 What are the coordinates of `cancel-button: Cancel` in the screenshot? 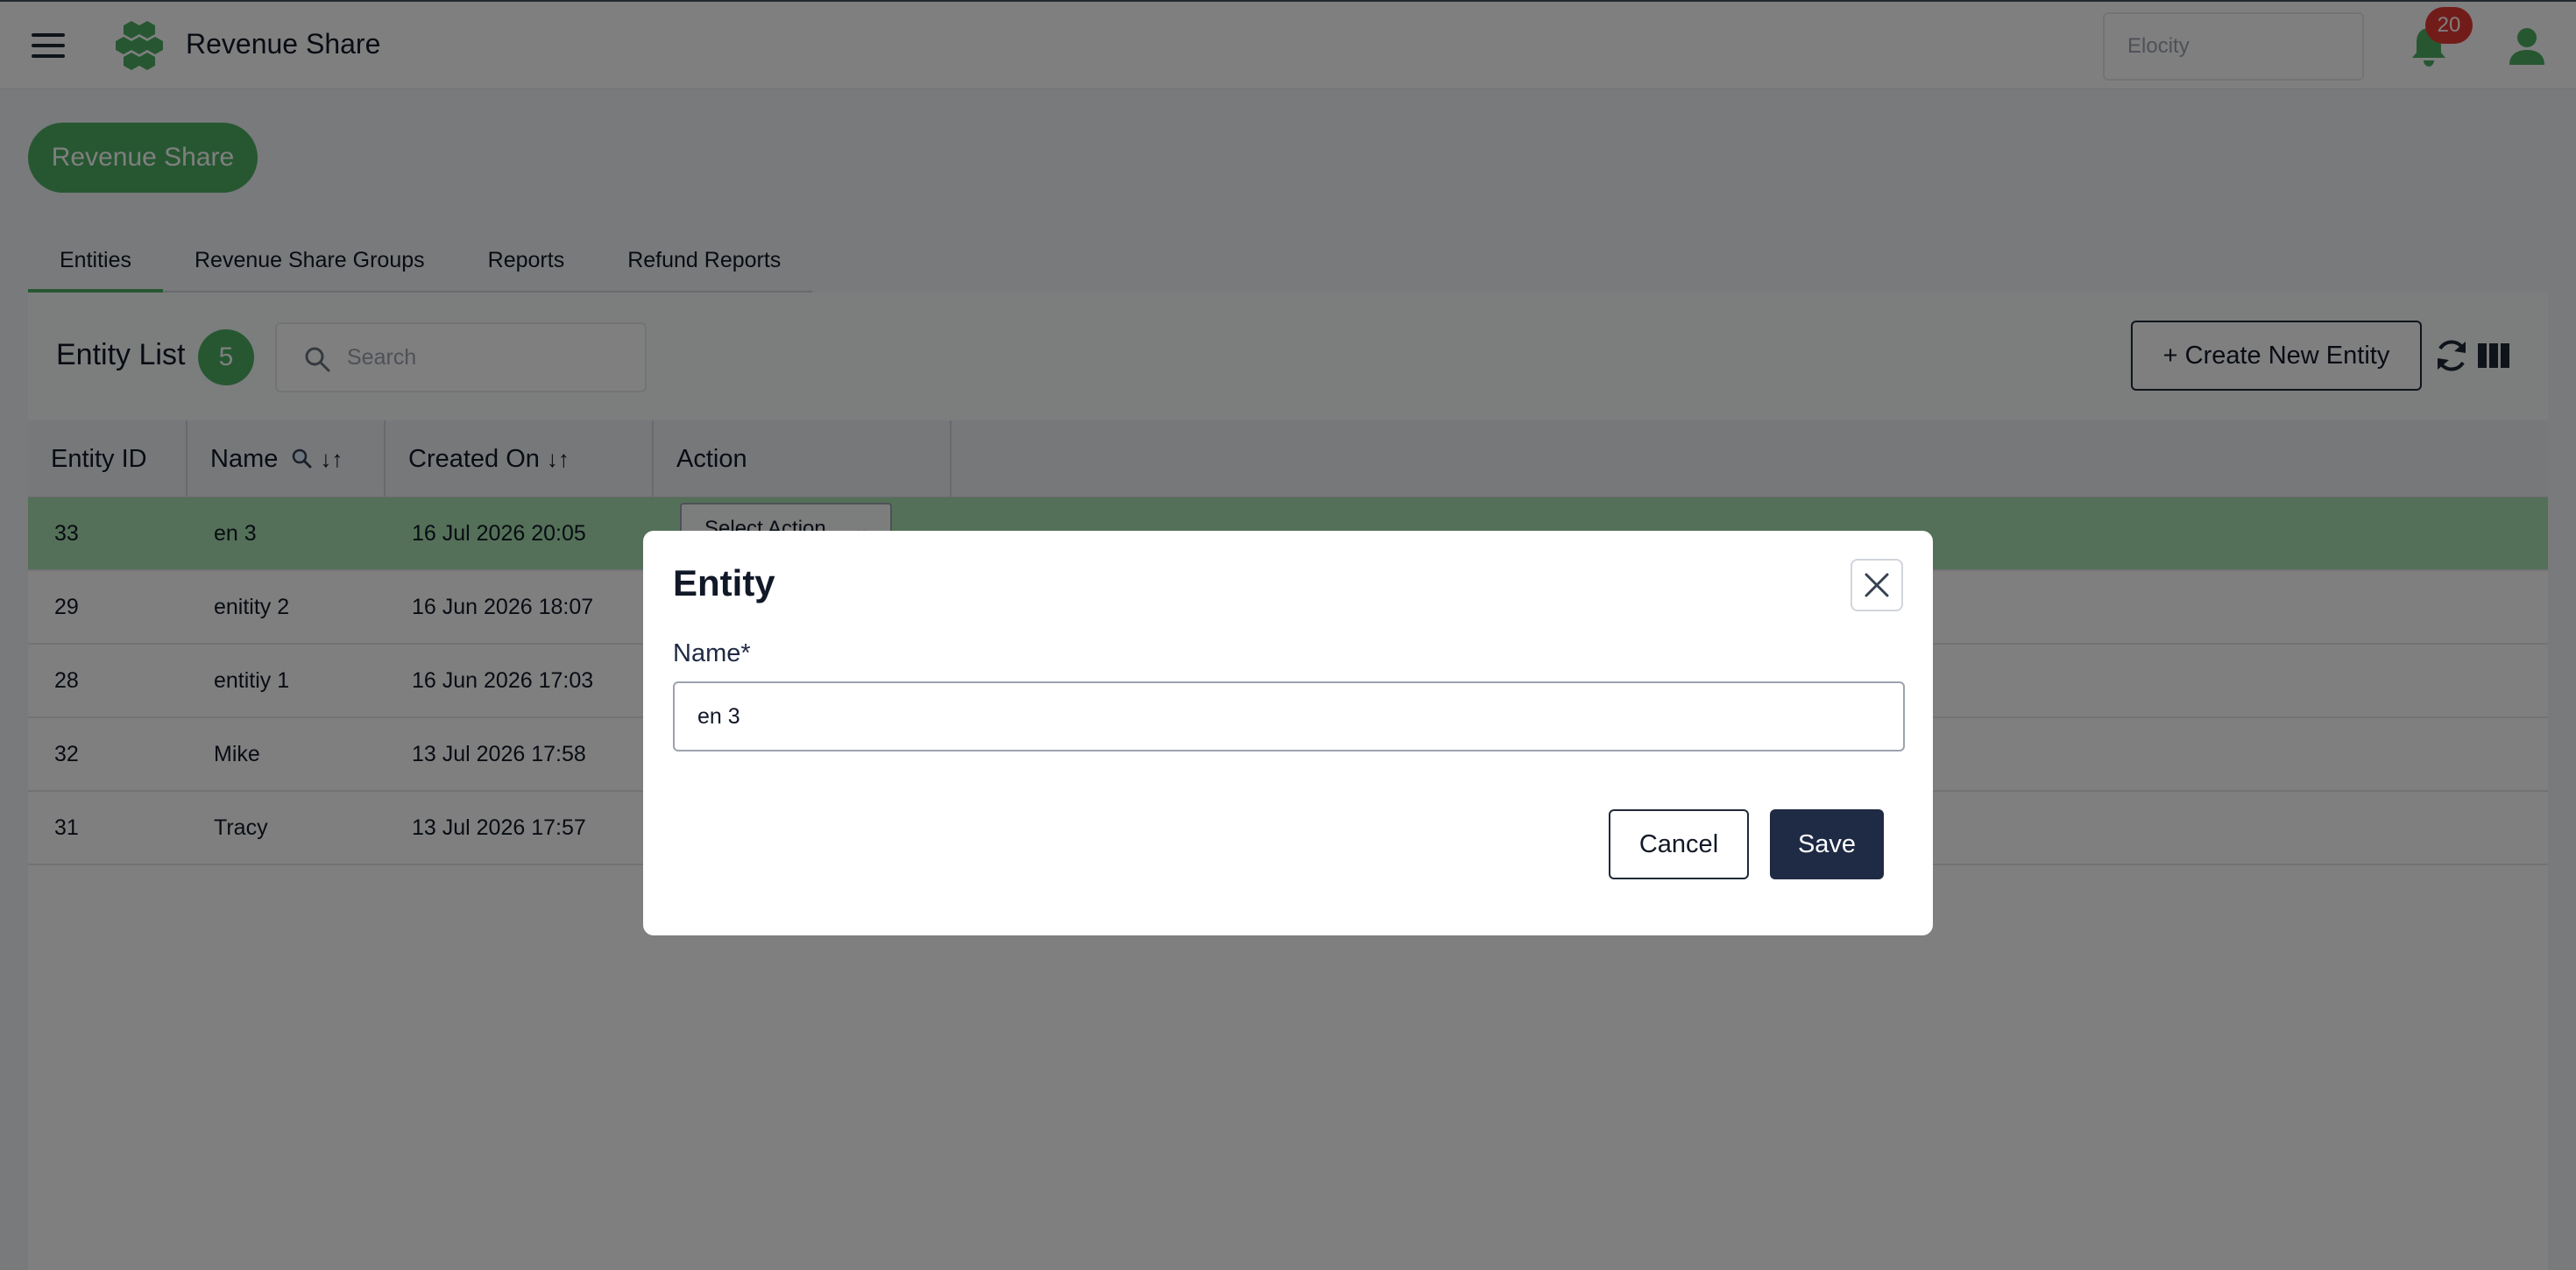 It's located at (1679, 844).